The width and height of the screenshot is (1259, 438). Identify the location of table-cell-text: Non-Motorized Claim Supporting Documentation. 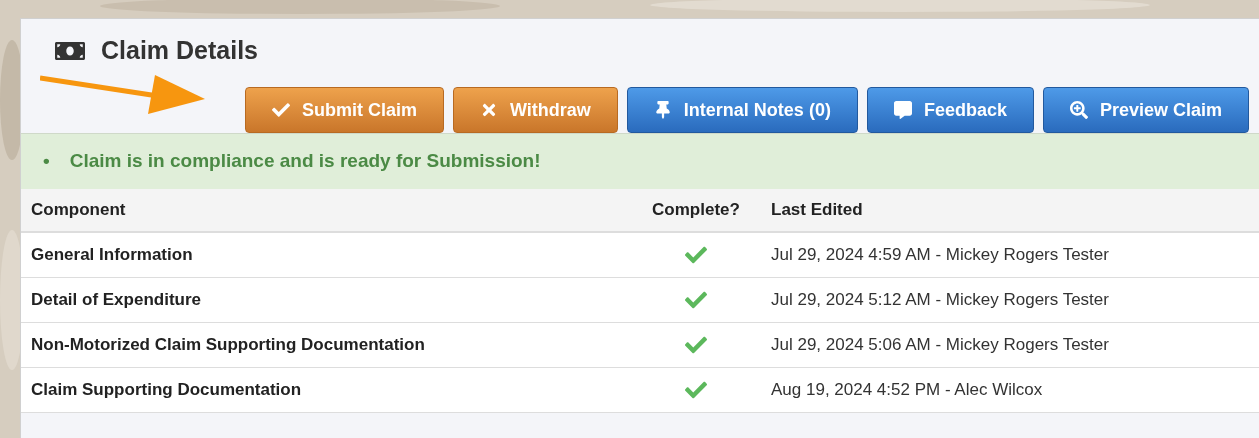
(228, 345).